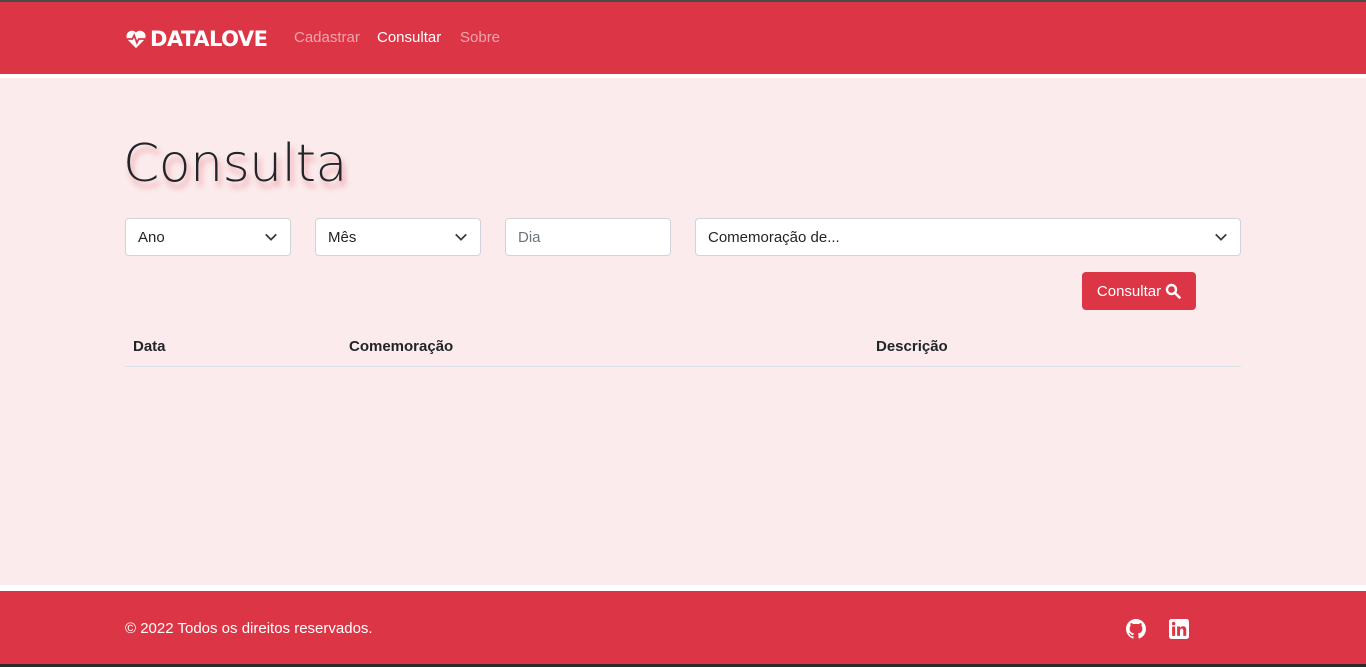 The width and height of the screenshot is (1366, 667). What do you see at coordinates (683, 629) in the screenshot?
I see `footer: © 2022 Todos os direitos reservados.` at bounding box center [683, 629].